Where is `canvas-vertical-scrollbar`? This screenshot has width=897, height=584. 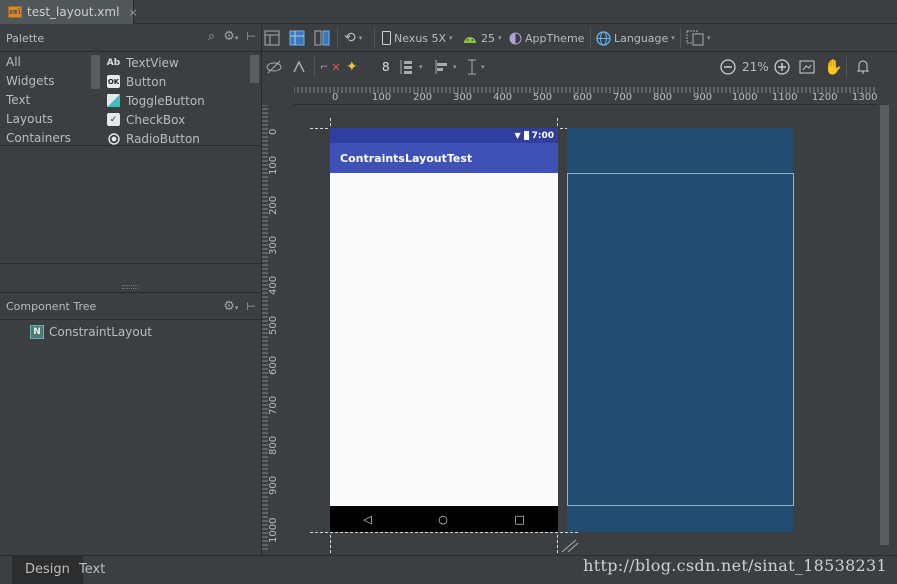
canvas-vertical-scrollbar is located at coordinates (884, 325).